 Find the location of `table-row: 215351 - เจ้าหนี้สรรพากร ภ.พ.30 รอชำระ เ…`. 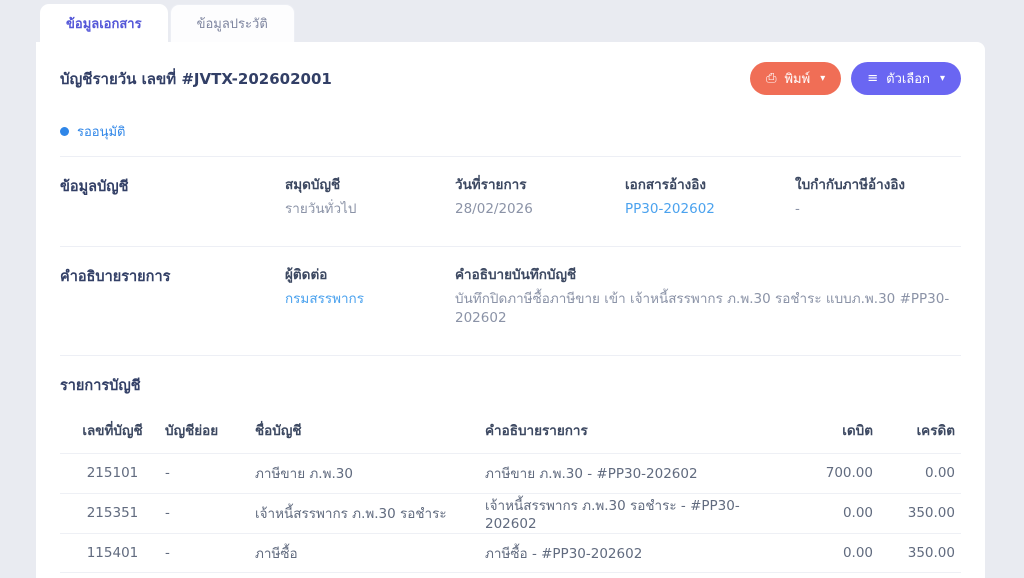

table-row: 215351 - เจ้าหนี้สรรพากร ภ.พ.30 รอชำระ เ… is located at coordinates (510, 512).